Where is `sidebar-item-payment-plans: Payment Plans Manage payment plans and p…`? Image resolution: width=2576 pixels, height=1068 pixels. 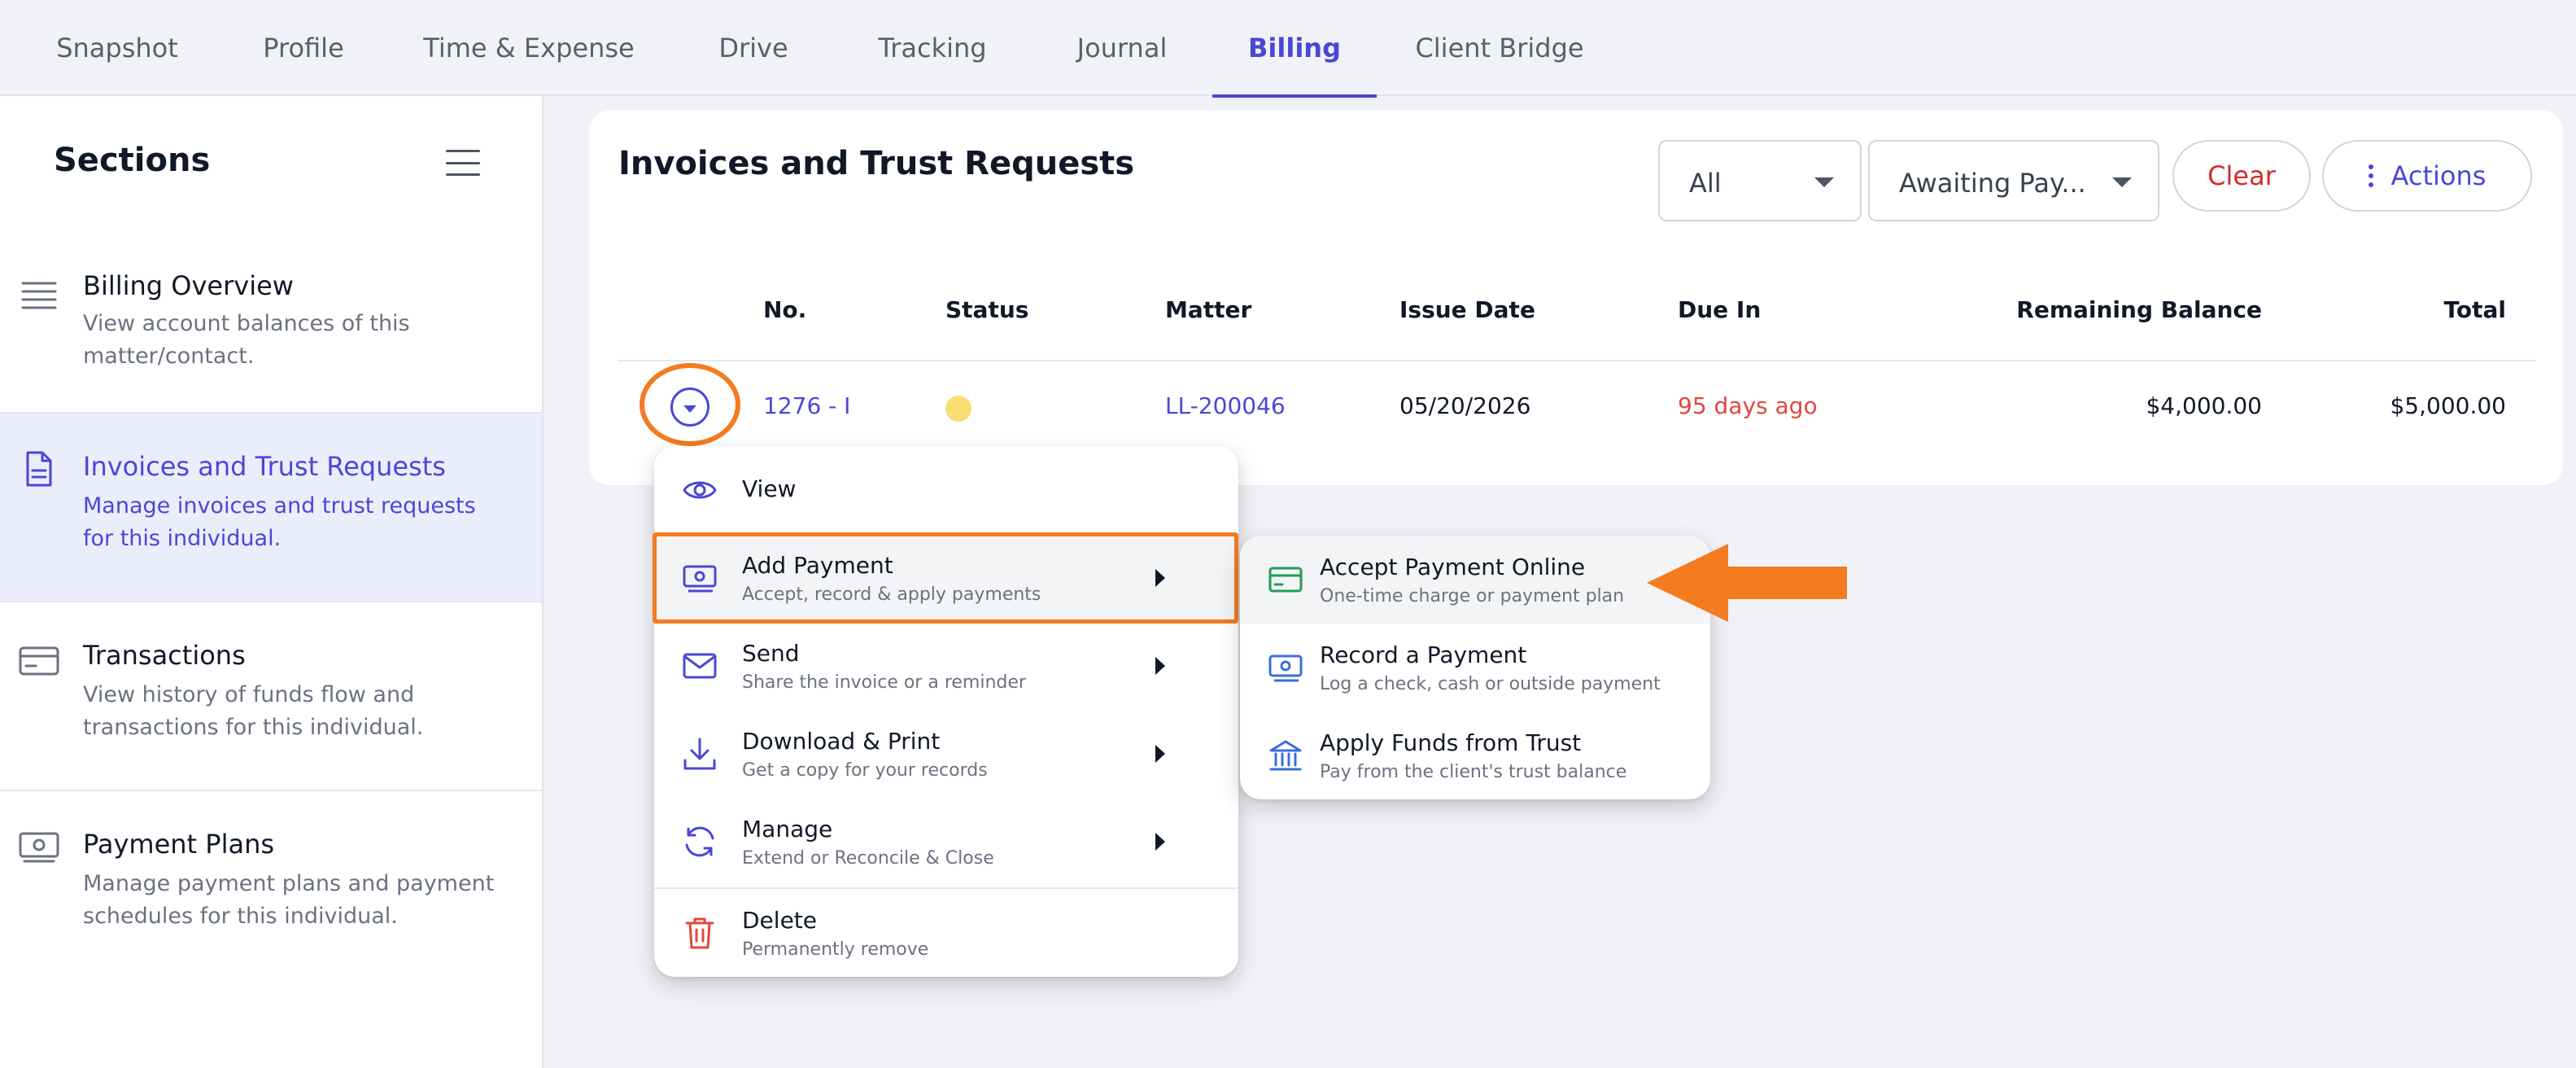 sidebar-item-payment-plans: Payment Plans Manage payment plans and p… is located at coordinates (271, 885).